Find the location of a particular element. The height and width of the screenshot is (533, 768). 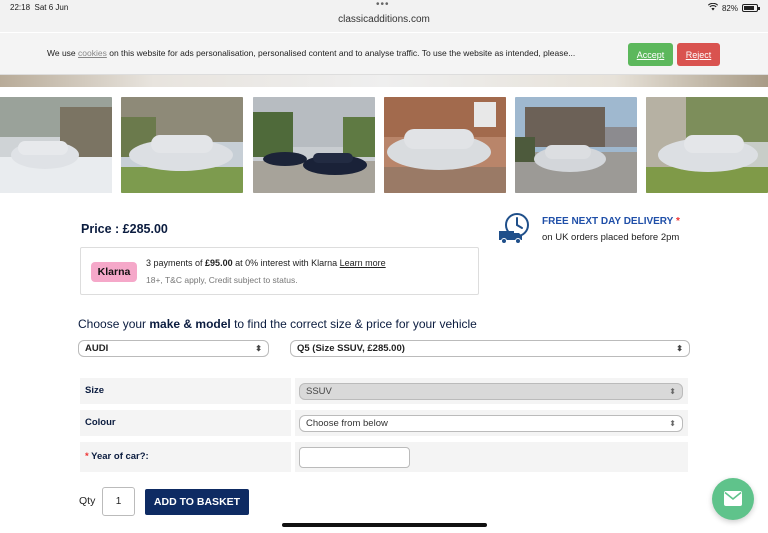

status-bar: 22:18 Sat 6 Jun ••• 82% is located at coordinates (384, 7).